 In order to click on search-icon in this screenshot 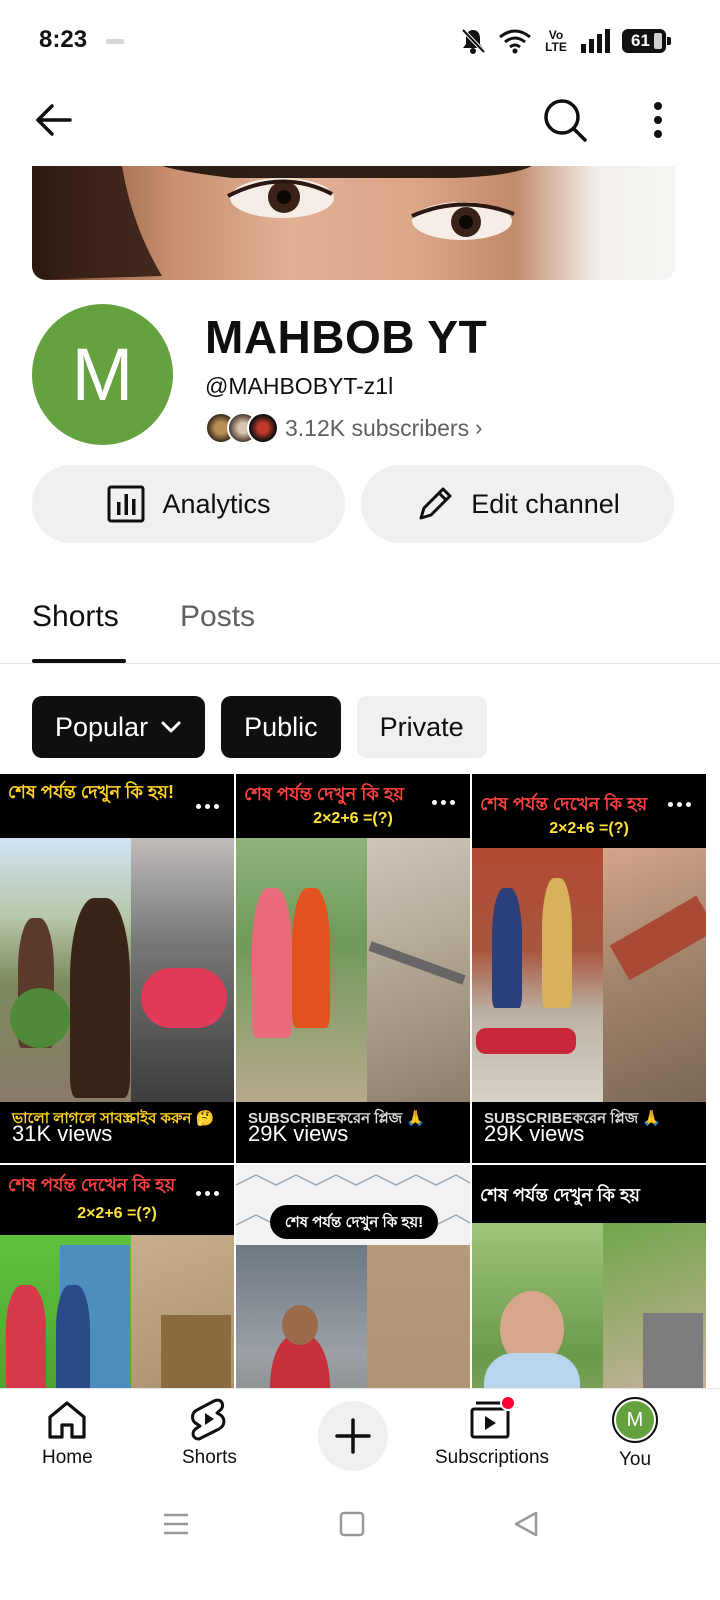, I will do `click(565, 120)`.